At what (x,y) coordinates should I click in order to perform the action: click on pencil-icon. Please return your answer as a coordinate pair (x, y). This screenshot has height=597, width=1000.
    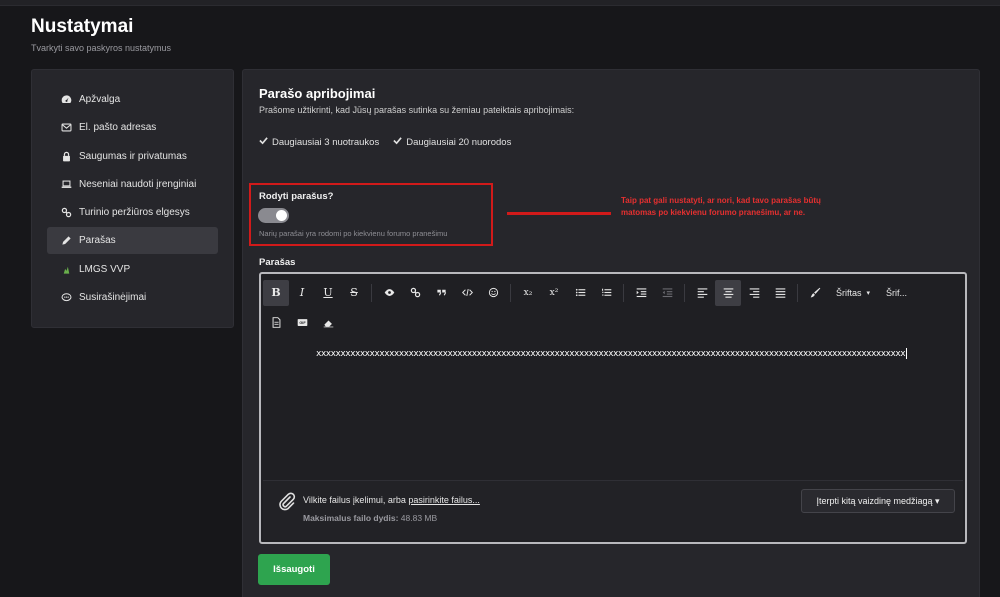
    Looking at the image, I should click on (66, 241).